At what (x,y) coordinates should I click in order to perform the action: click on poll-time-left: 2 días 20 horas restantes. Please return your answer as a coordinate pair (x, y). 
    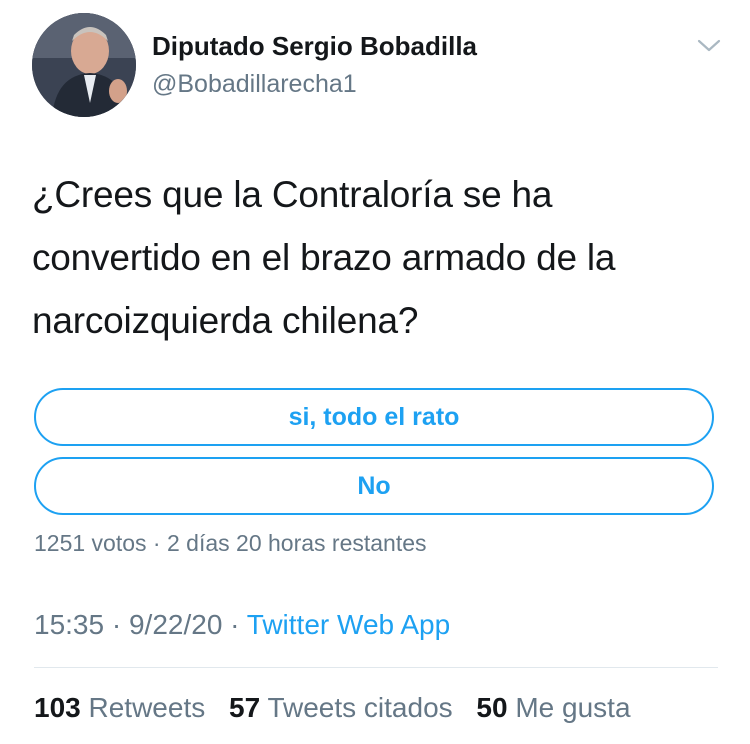
    Looking at the image, I should click on (296, 543).